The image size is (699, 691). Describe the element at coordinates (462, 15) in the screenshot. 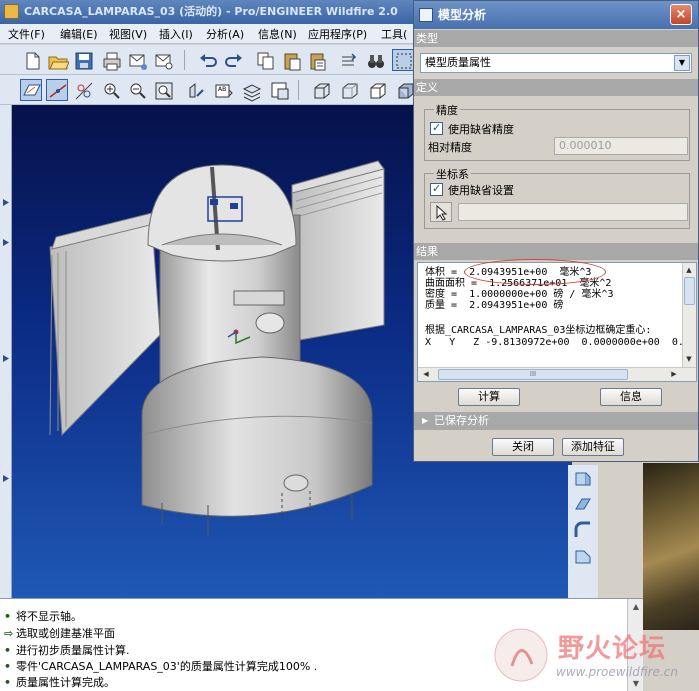

I see `dialog-title: 模型分析` at that location.